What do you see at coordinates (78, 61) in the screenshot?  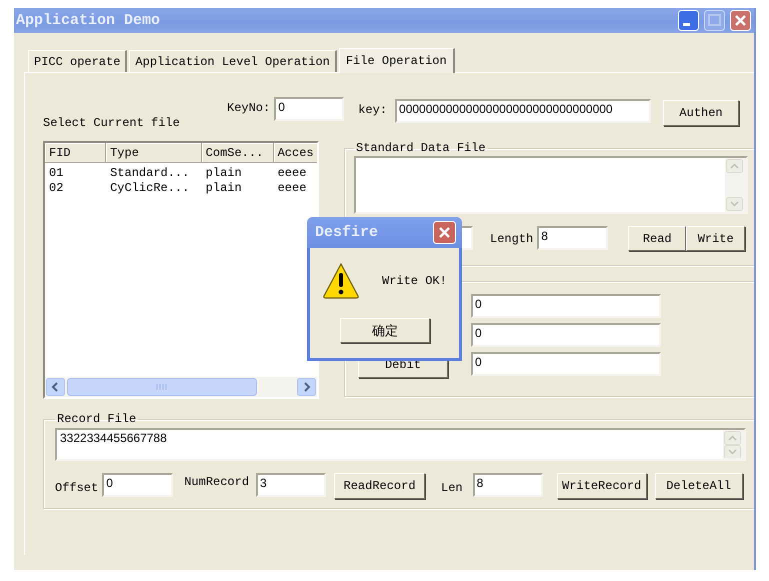 I see `tab: PICC operate` at bounding box center [78, 61].